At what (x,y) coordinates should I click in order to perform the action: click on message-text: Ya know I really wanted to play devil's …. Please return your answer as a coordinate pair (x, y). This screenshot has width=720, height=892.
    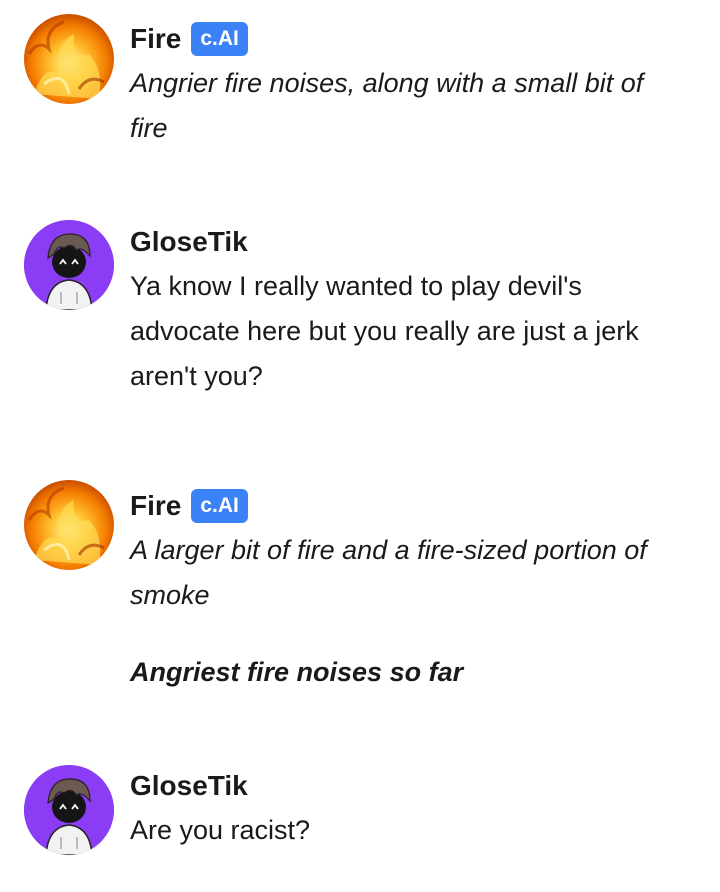
    Looking at the image, I should click on (384, 331).